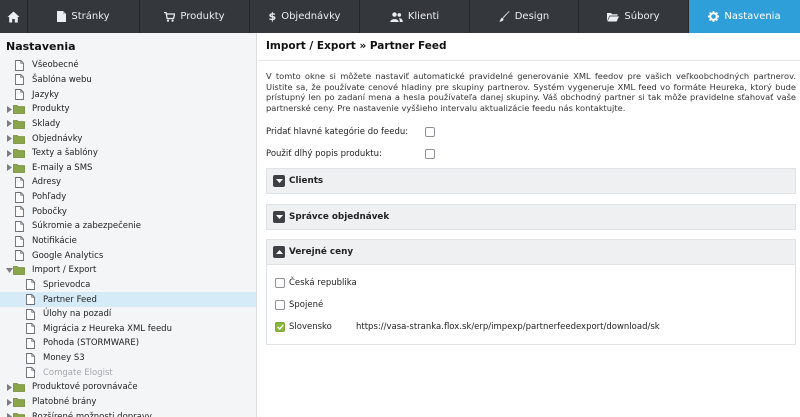 The width and height of the screenshot is (800, 417). Describe the element at coordinates (280, 283) in the screenshot. I see `country-checkbox-cz` at that location.